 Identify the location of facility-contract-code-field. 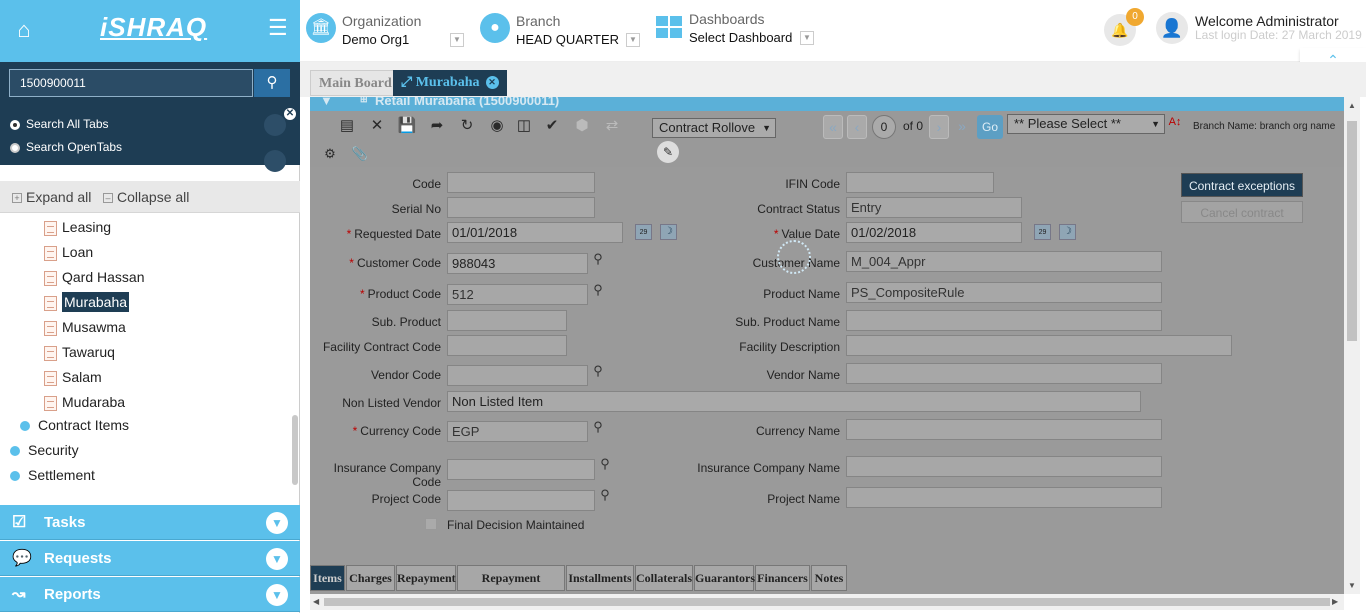
(507, 345).